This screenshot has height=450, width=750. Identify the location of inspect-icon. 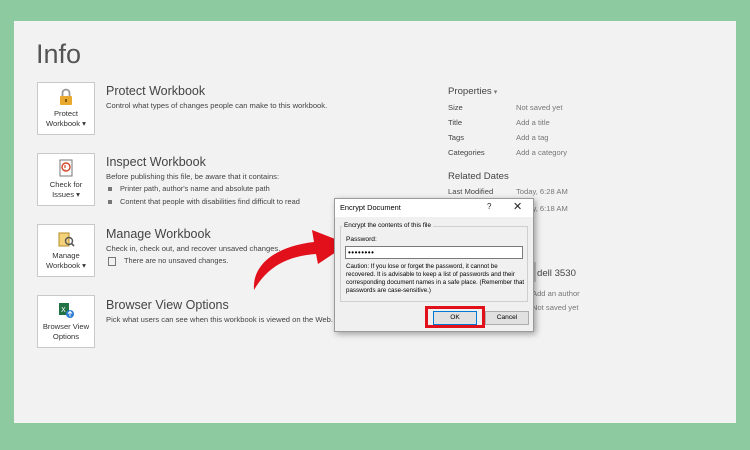
(66, 168).